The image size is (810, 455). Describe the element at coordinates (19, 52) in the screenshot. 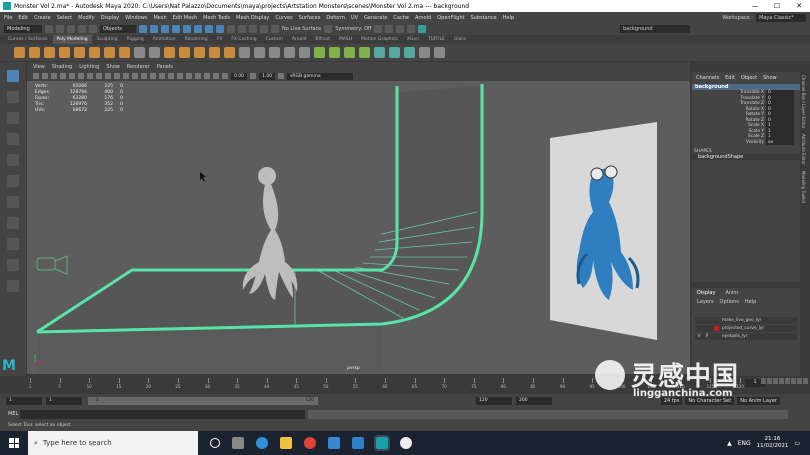

I see `poly-sphere-icon` at that location.